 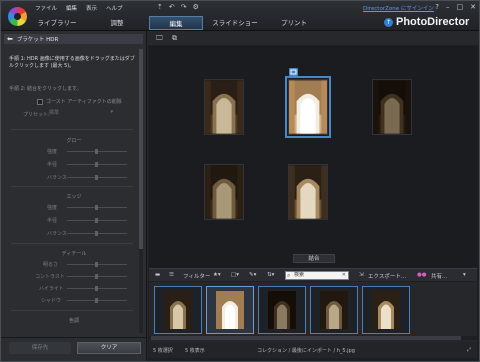 I want to click on preset-select: 標準 ▾, so click(x=81, y=113).